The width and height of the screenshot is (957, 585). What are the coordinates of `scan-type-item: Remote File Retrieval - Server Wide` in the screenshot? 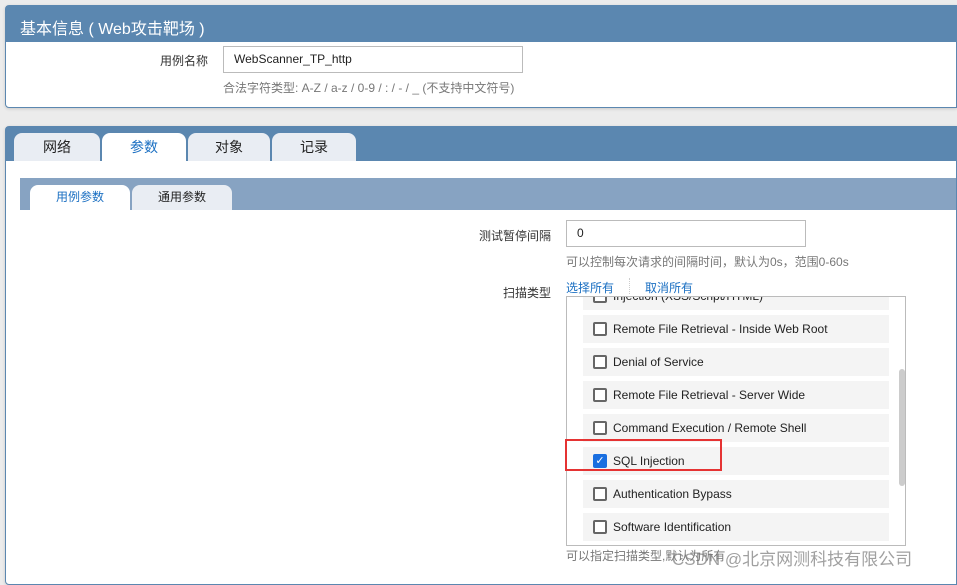 It's located at (736, 395).